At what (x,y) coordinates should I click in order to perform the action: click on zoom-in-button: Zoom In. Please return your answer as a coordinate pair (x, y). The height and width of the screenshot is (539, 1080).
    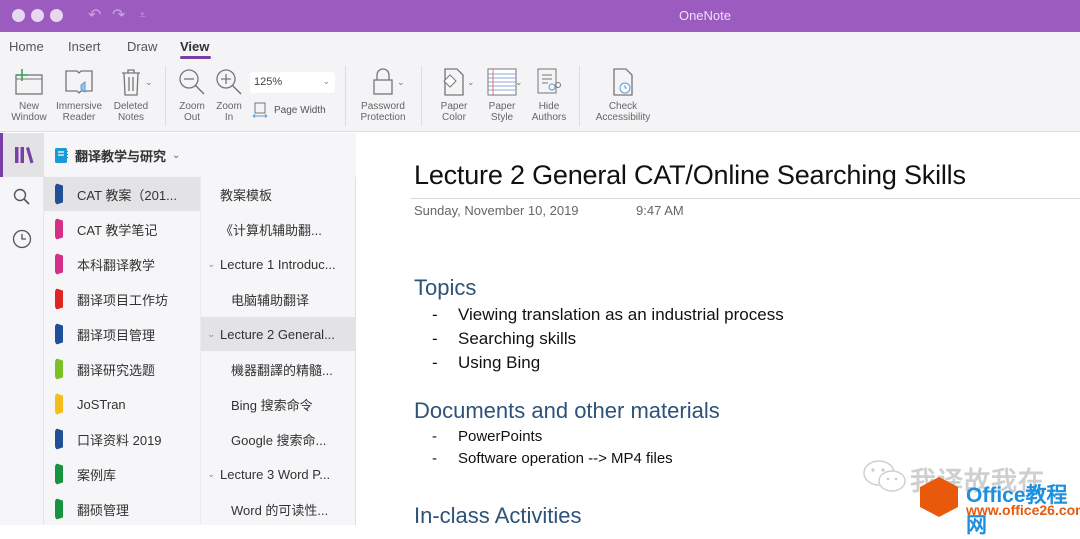
    Looking at the image, I should click on (229, 94).